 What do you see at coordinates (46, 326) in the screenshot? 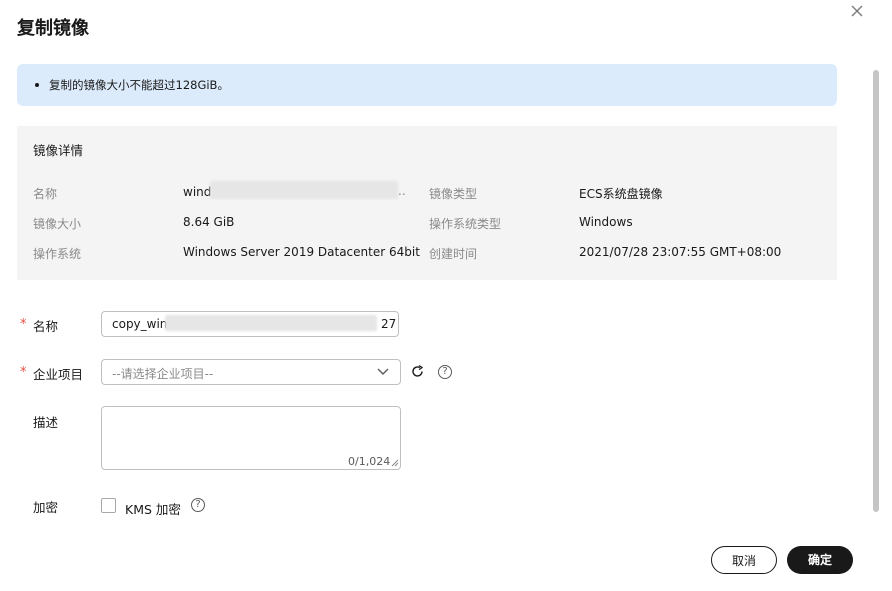
I see `name-label: 名称` at bounding box center [46, 326].